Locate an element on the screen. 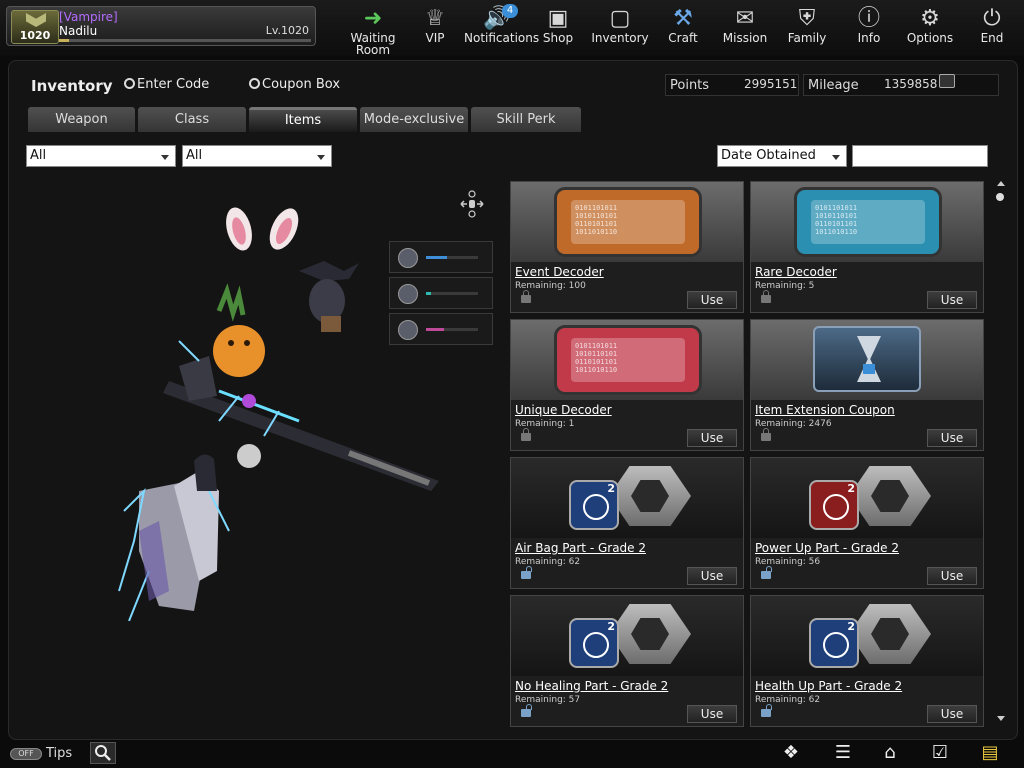 The width and height of the screenshot is (1024, 768). tips-toggle: OFF is located at coordinates (26, 754).